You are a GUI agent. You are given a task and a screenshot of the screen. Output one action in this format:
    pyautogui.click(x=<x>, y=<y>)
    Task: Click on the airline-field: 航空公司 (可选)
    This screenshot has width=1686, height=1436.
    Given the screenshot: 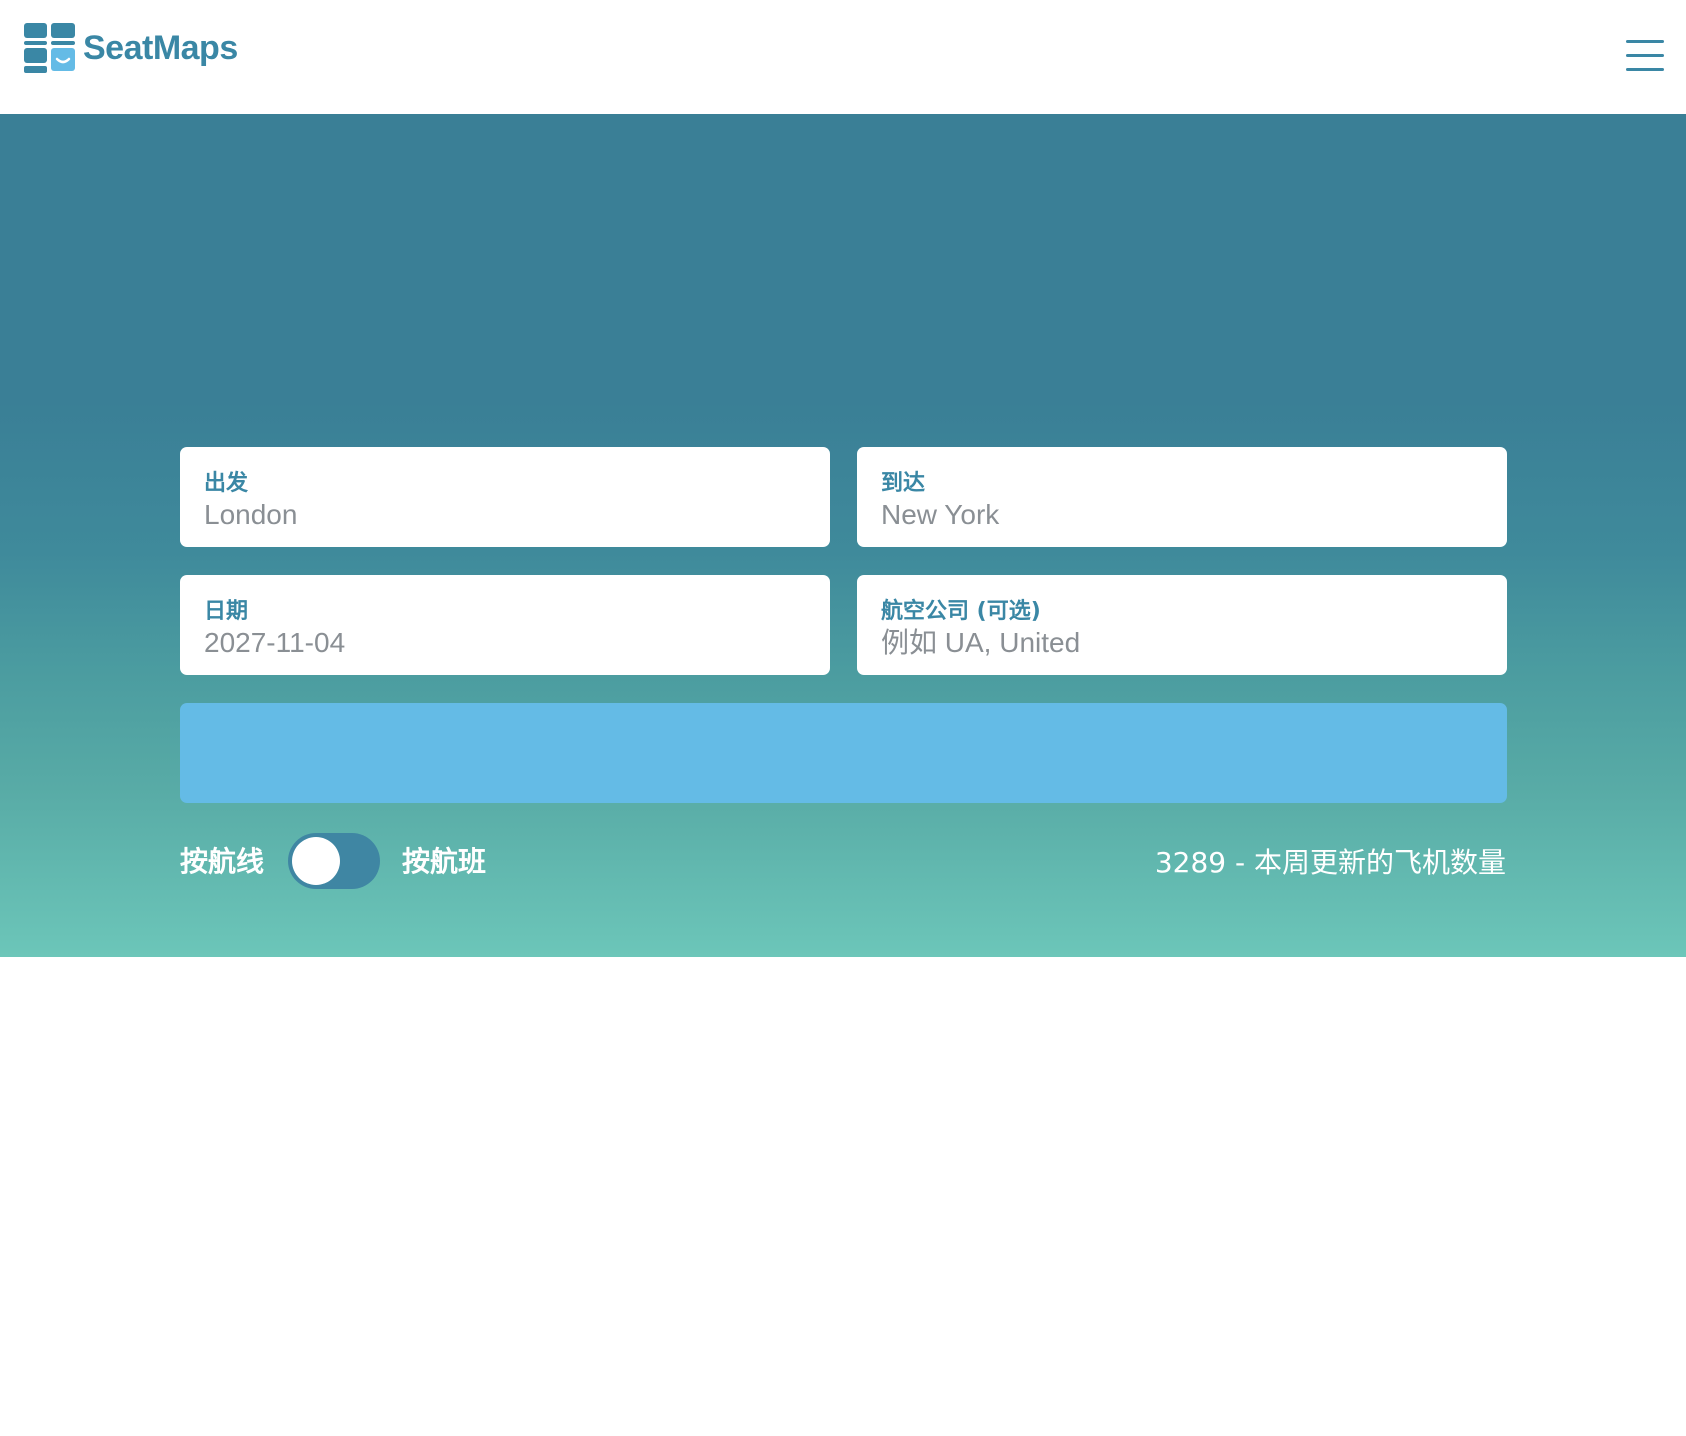 What is the action you would take?
    pyautogui.click(x=1182, y=625)
    